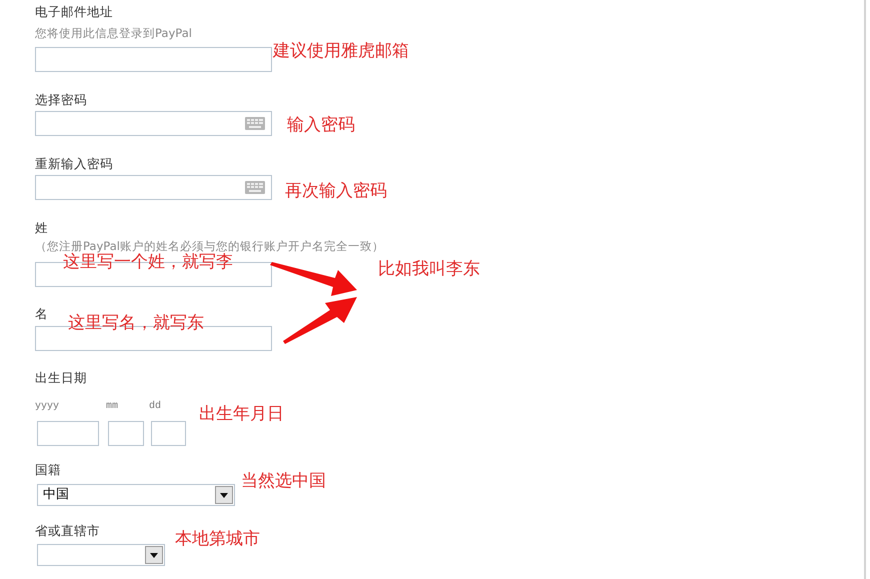 Image resolution: width=870 pixels, height=579 pixels. Describe the element at coordinates (341, 51) in the screenshot. I see `annotation-text: 建议使用雅虎邮箱` at that location.